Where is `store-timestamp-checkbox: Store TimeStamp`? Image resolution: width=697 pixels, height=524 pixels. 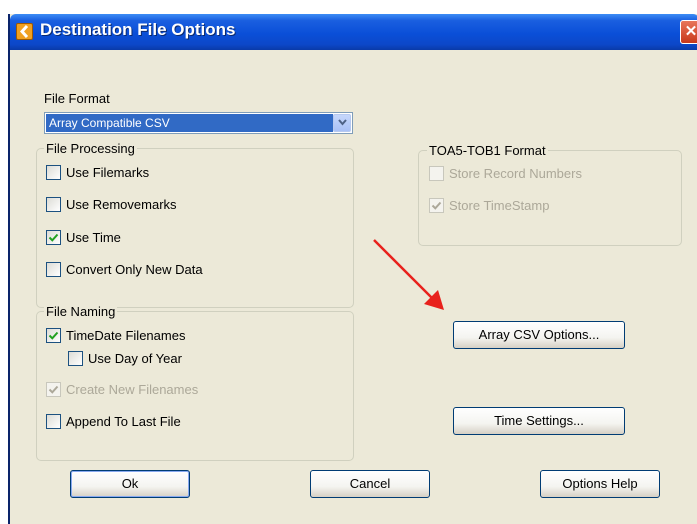 store-timestamp-checkbox: Store TimeStamp is located at coordinates (529, 206).